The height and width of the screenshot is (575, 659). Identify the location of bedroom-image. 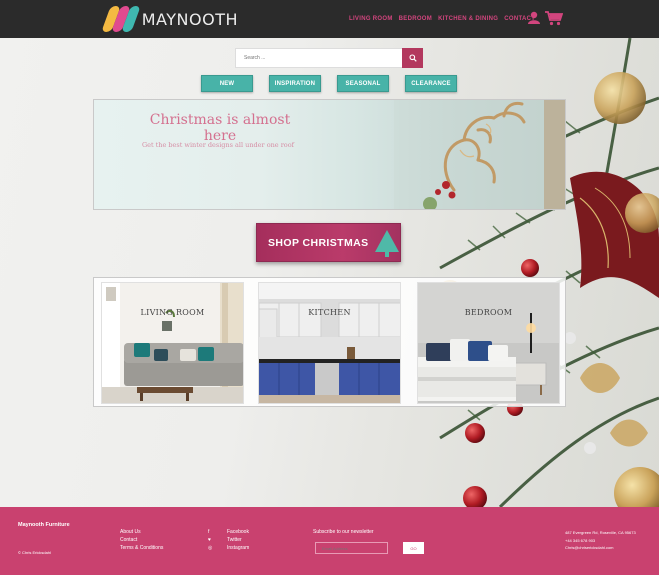
(488, 343).